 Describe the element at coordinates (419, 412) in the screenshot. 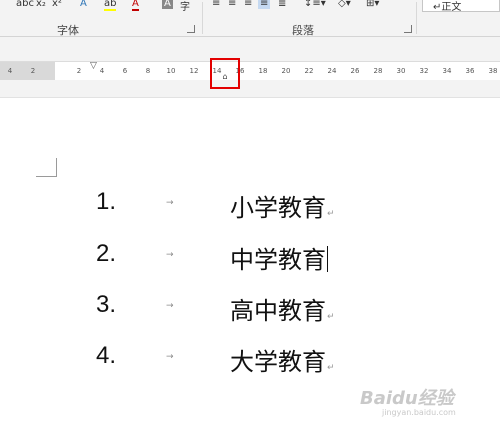

I see `watermark-url: jingyan.baidu.com` at that location.